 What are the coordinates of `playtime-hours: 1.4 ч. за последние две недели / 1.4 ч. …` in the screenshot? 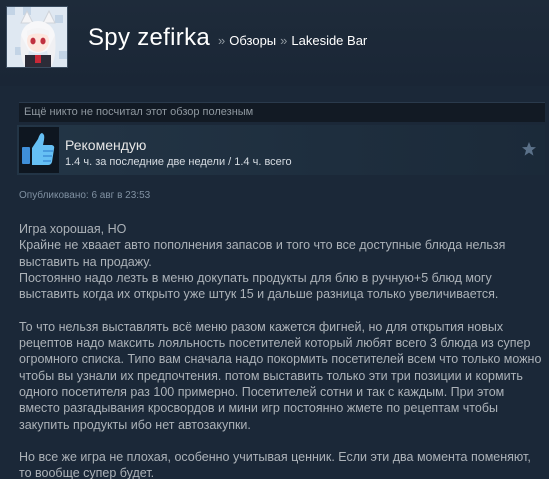 It's located at (178, 162).